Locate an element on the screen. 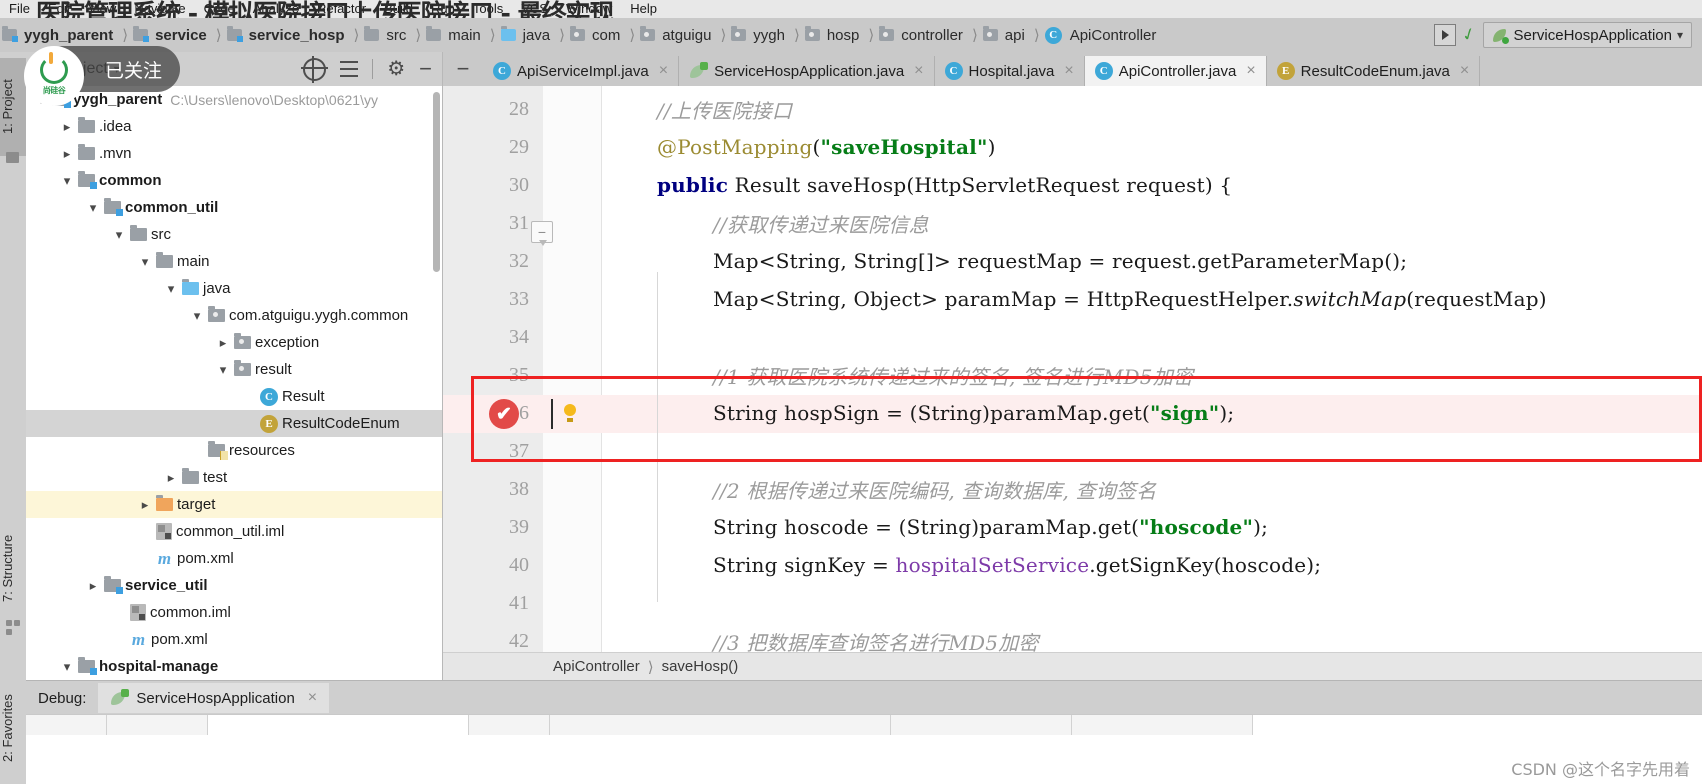 Image resolution: width=1702 pixels, height=784 pixels. project-tree-scrollbar is located at coordinates (436, 182).